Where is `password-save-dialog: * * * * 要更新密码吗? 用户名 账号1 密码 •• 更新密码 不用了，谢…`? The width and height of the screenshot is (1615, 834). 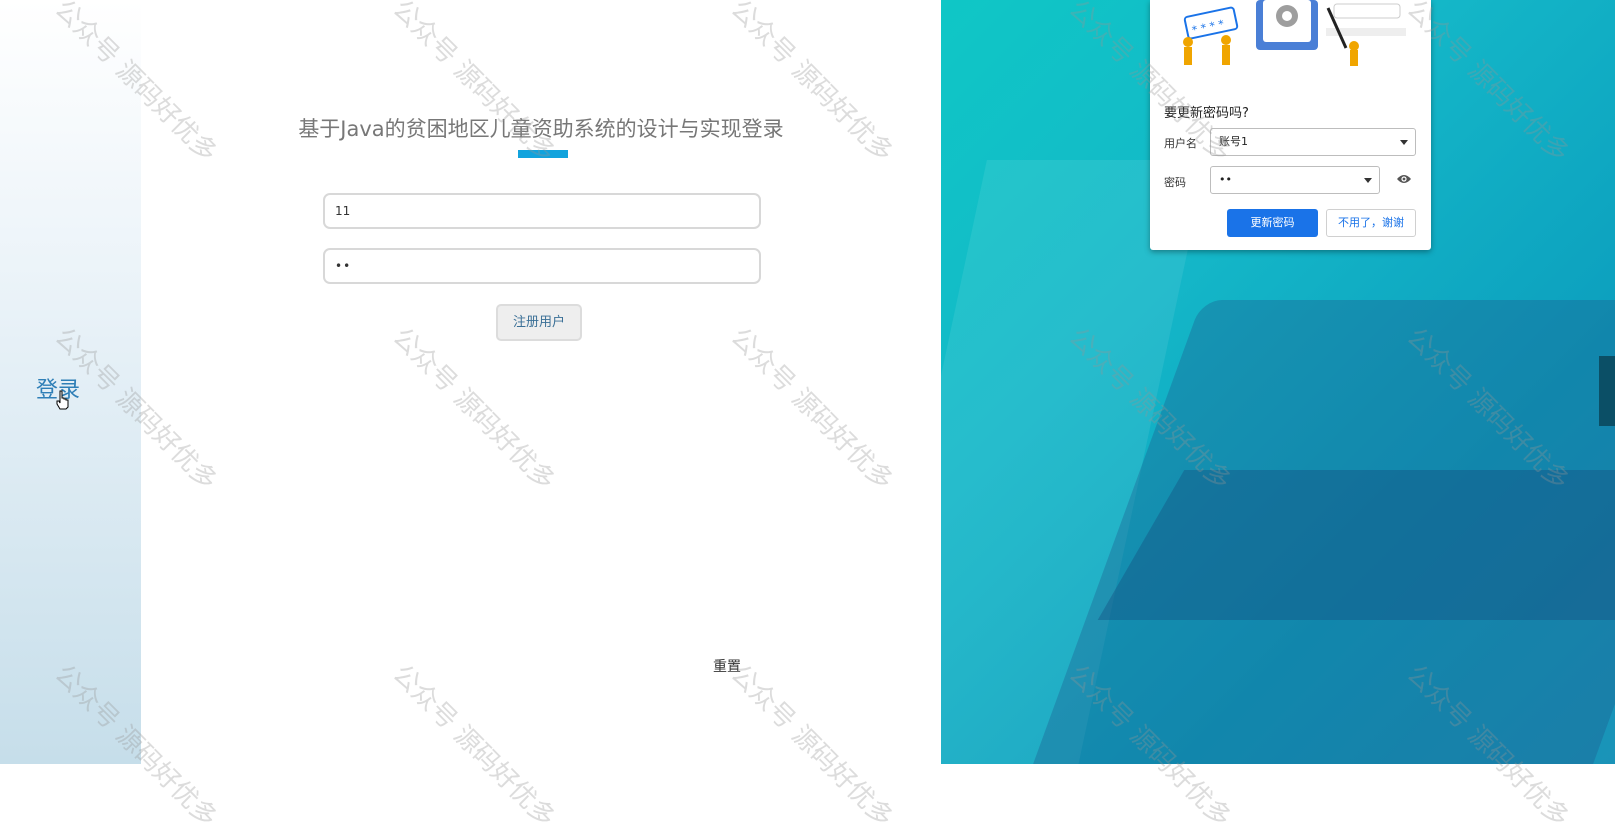
password-save-dialog: * * * * 要更新密码吗? 用户名 账号1 密码 •• 更新密码 不用了，谢… is located at coordinates (1290, 125).